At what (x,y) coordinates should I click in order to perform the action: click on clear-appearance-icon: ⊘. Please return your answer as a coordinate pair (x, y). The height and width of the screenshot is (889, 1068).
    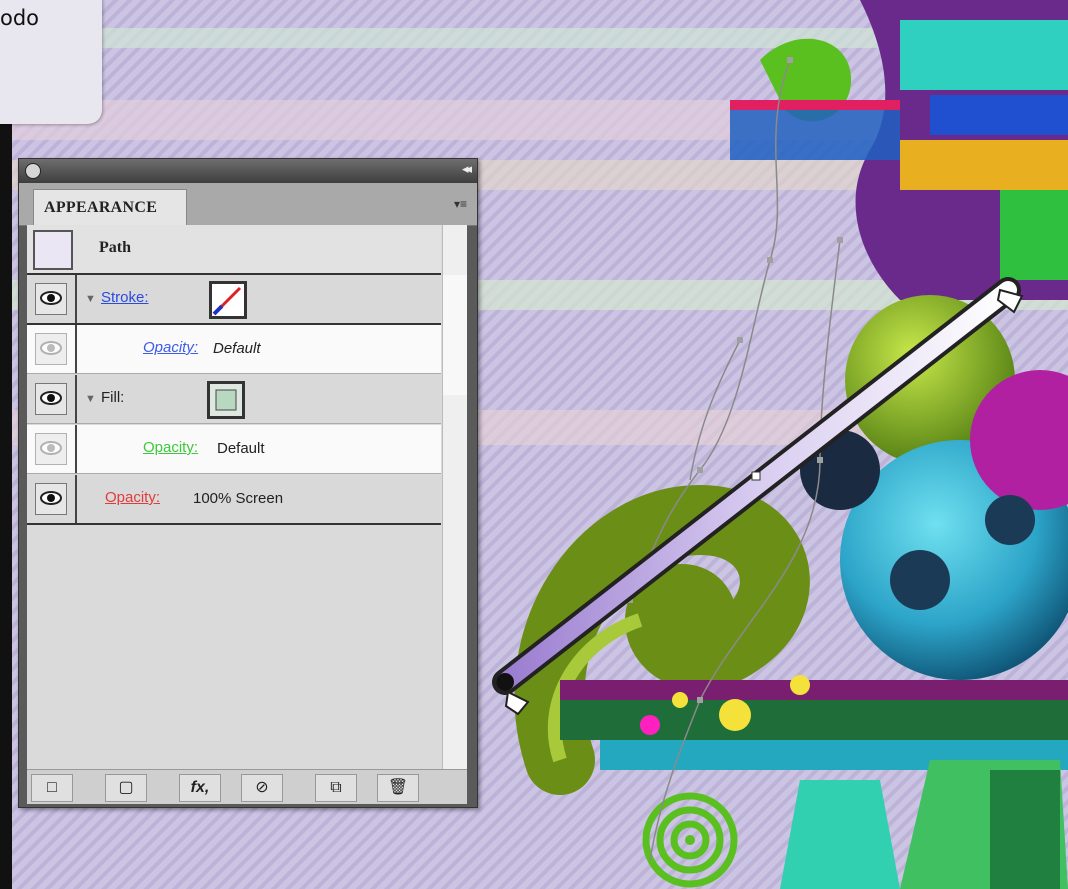
    Looking at the image, I should click on (262, 788).